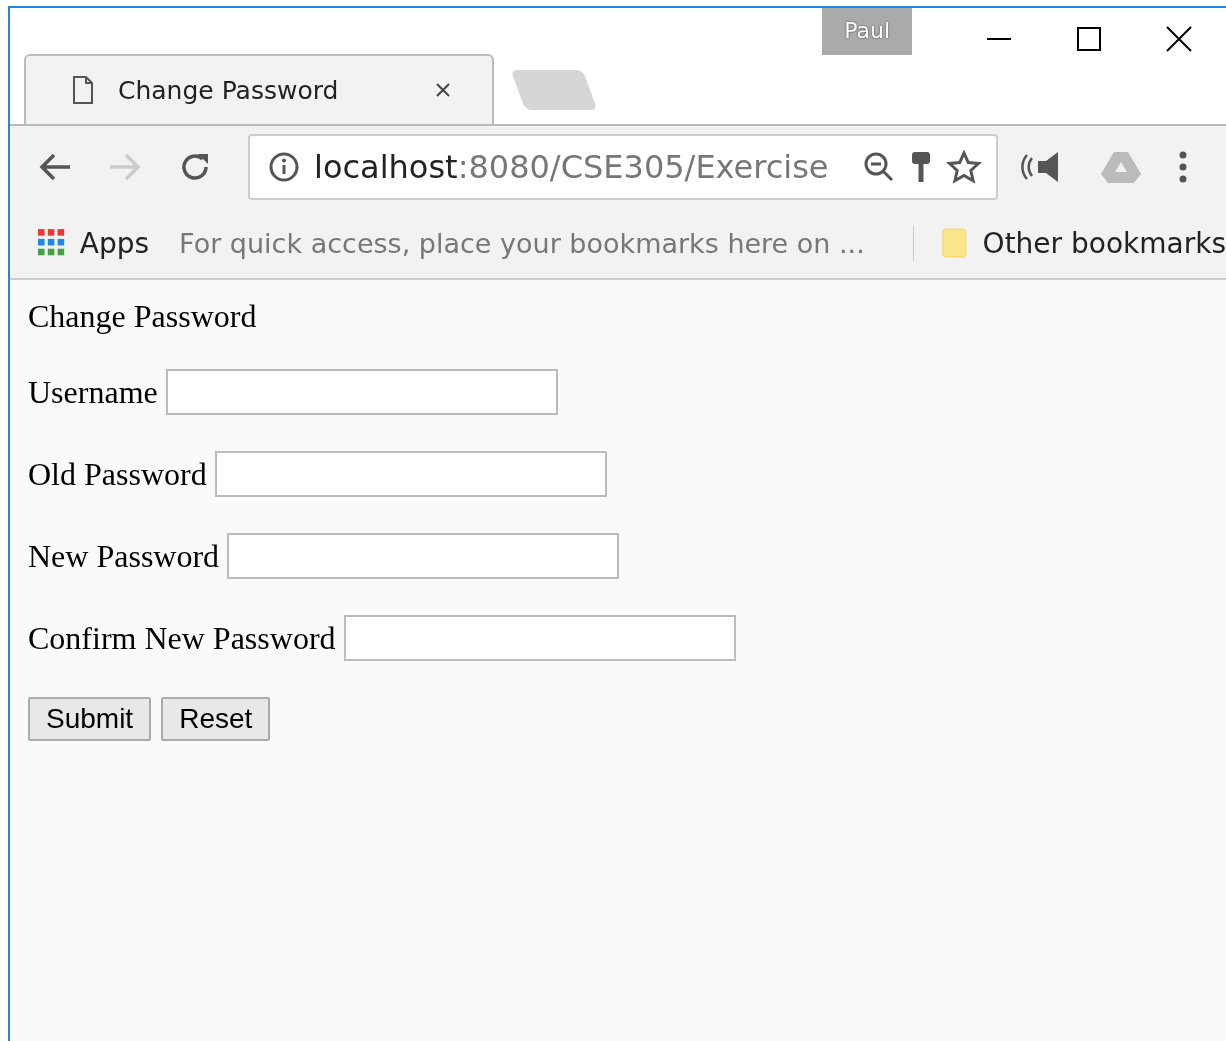 This screenshot has width=1226, height=1041. I want to click on form-button: Submit, so click(90, 719).